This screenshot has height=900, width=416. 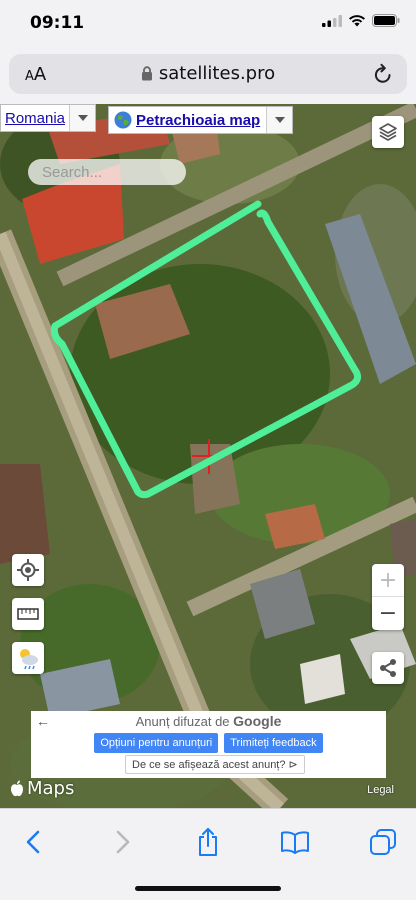 I want to click on url-bar: AA satellites.pro, so click(x=208, y=74).